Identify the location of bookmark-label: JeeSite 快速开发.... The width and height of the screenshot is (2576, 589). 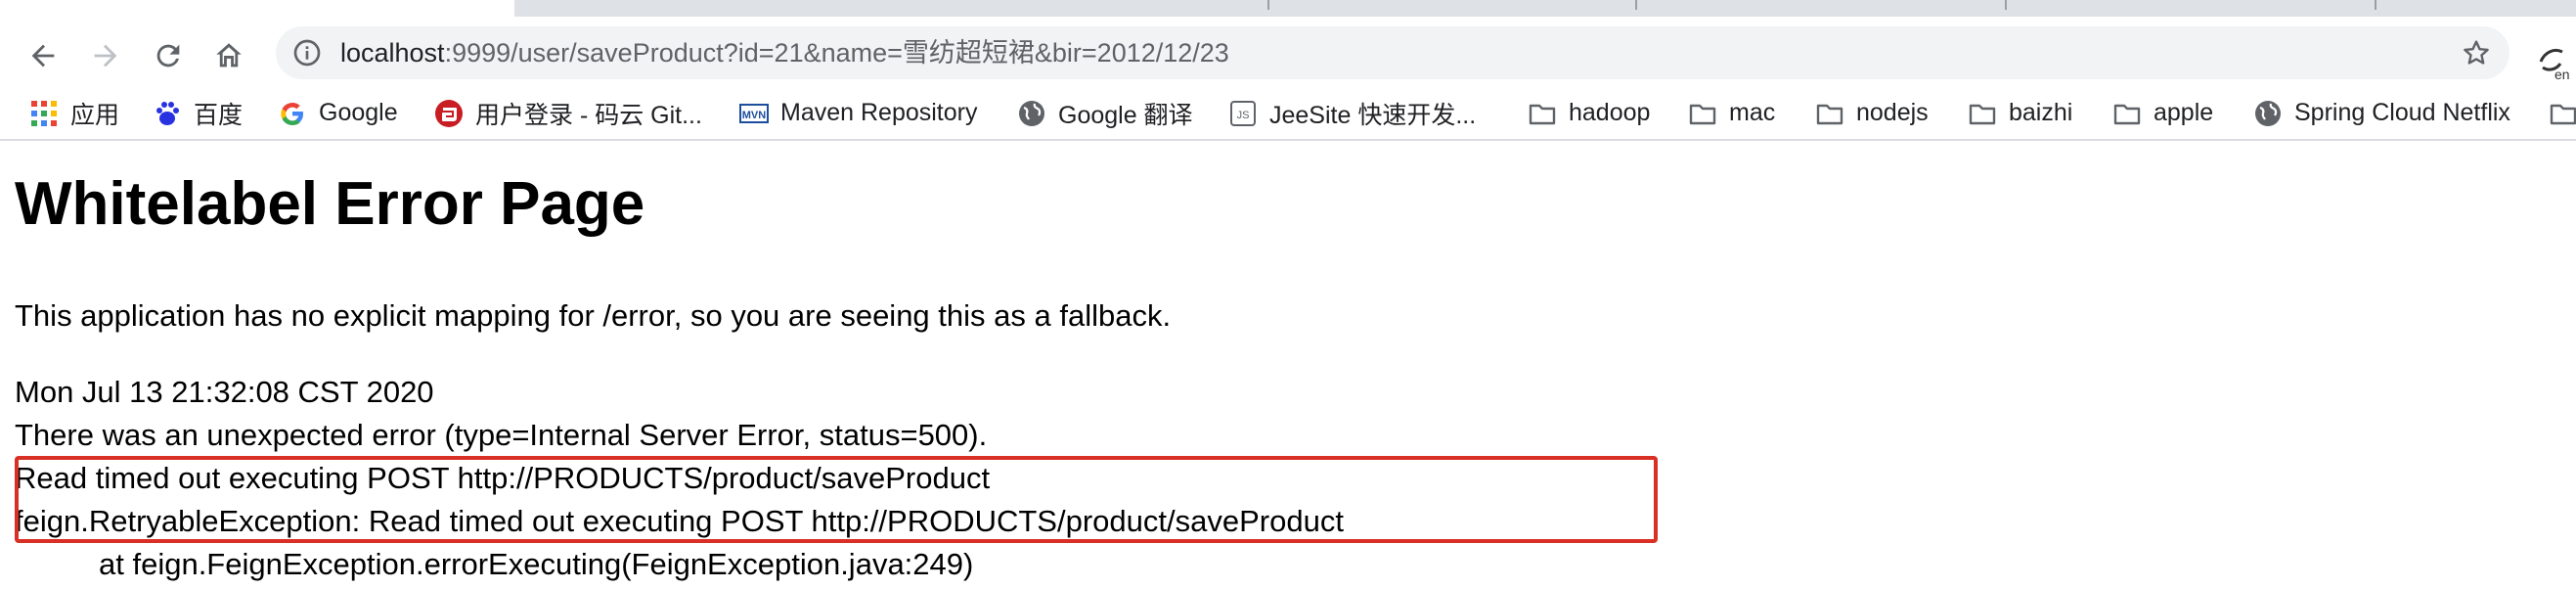
(1373, 115).